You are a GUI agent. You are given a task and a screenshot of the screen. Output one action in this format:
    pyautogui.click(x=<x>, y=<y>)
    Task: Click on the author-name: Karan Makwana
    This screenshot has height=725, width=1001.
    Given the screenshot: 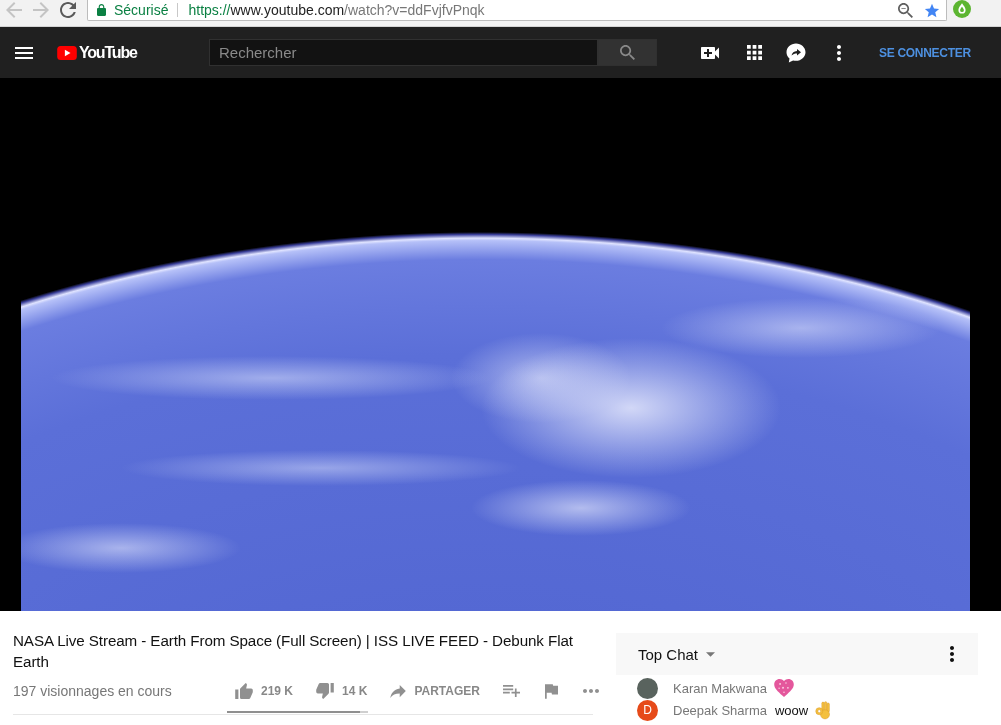 What is the action you would take?
    pyautogui.click(x=720, y=688)
    